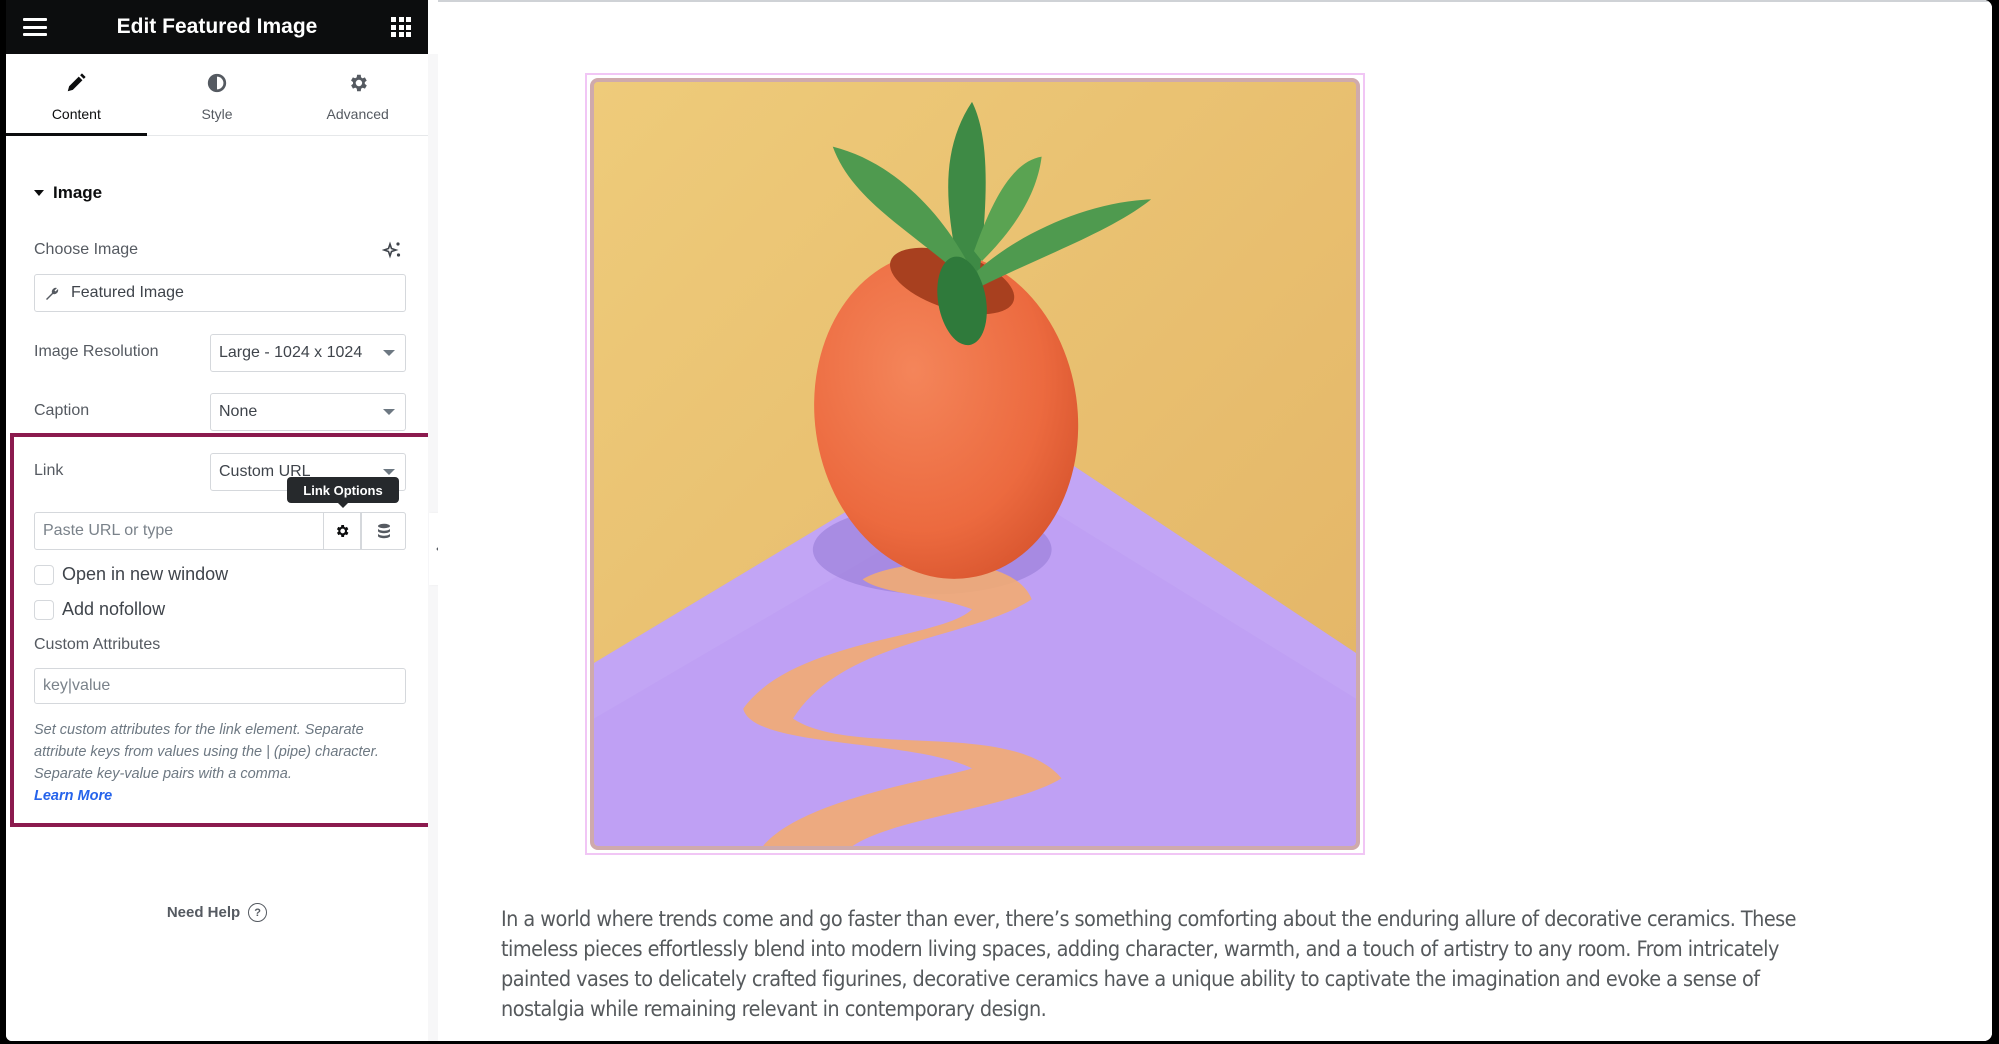 The height and width of the screenshot is (1044, 1999). What do you see at coordinates (357, 94) in the screenshot?
I see `tab-advanced: Advanced` at bounding box center [357, 94].